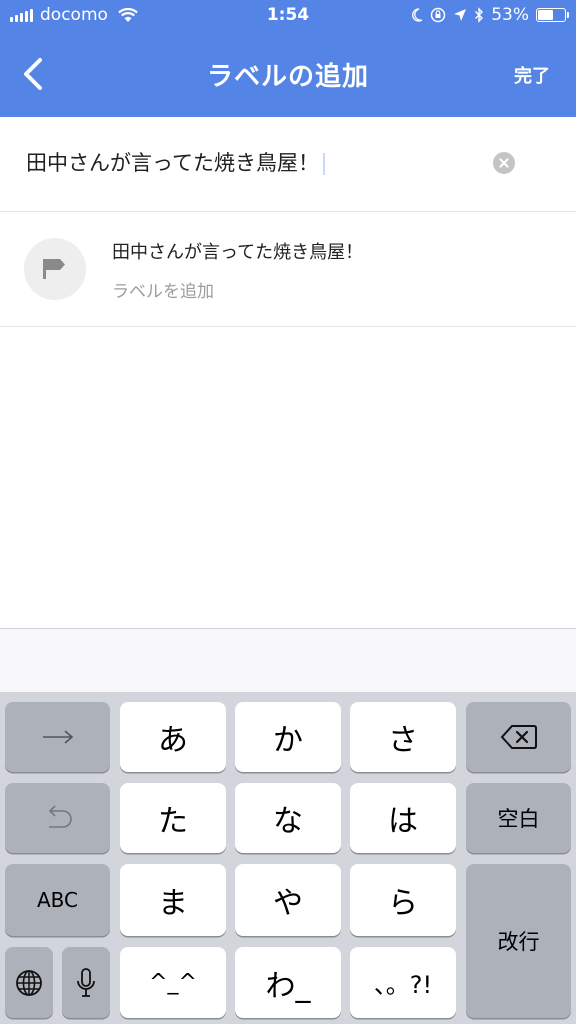 This screenshot has width=576, height=1024. I want to click on keyboard-suggestion-bar, so click(288, 660).